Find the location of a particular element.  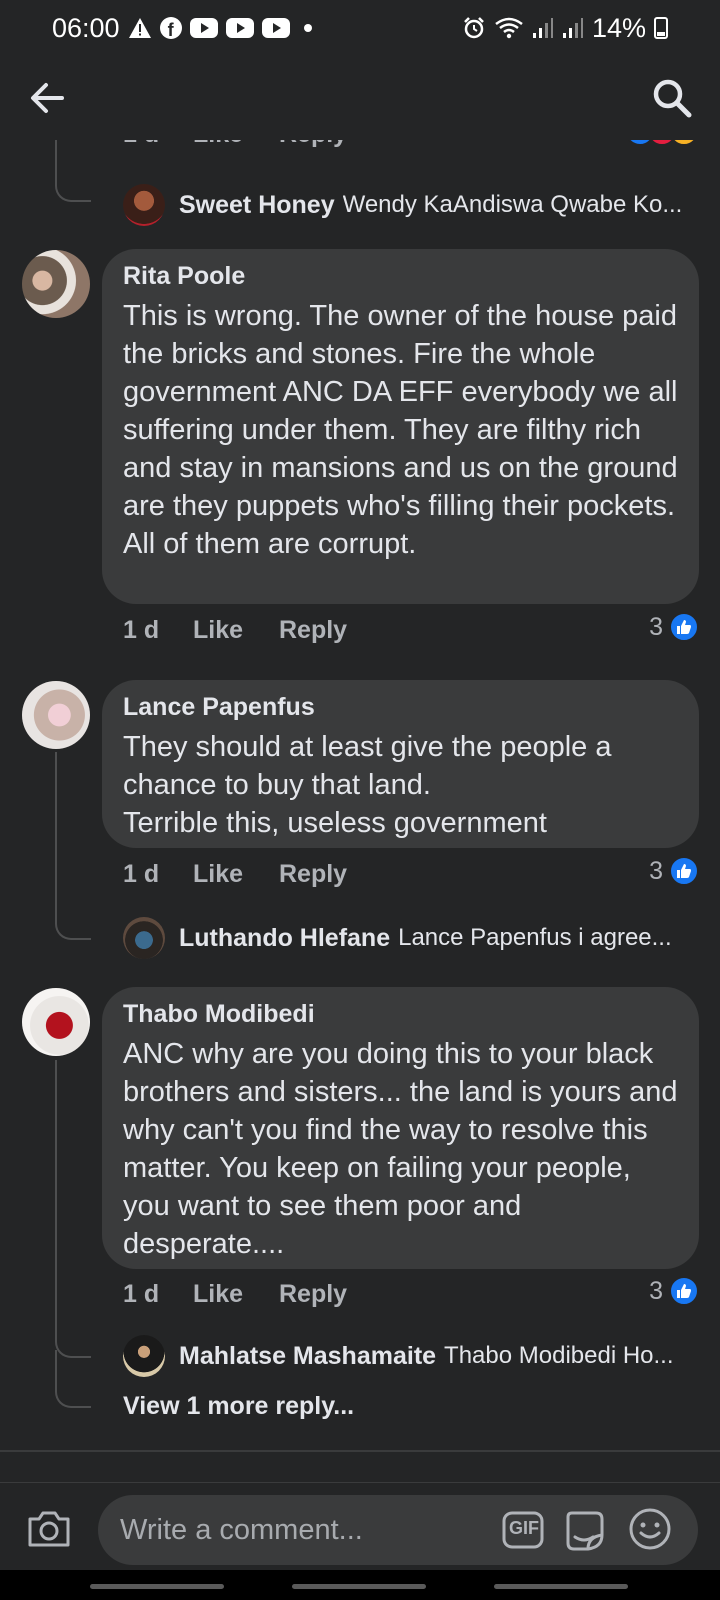

back-arrow-icon is located at coordinates (48, 98).